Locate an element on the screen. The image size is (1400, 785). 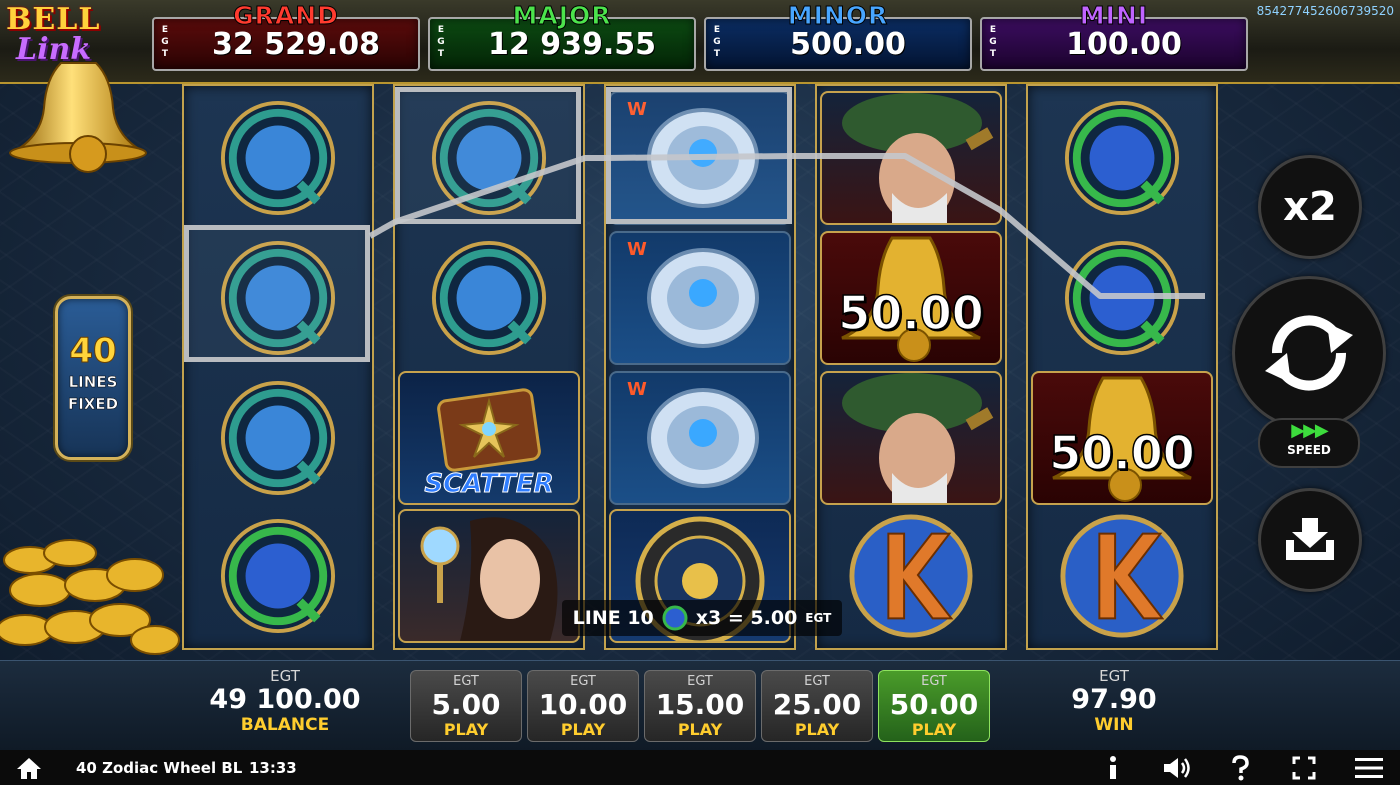
win-currency: EGT is located at coordinates (1114, 676).